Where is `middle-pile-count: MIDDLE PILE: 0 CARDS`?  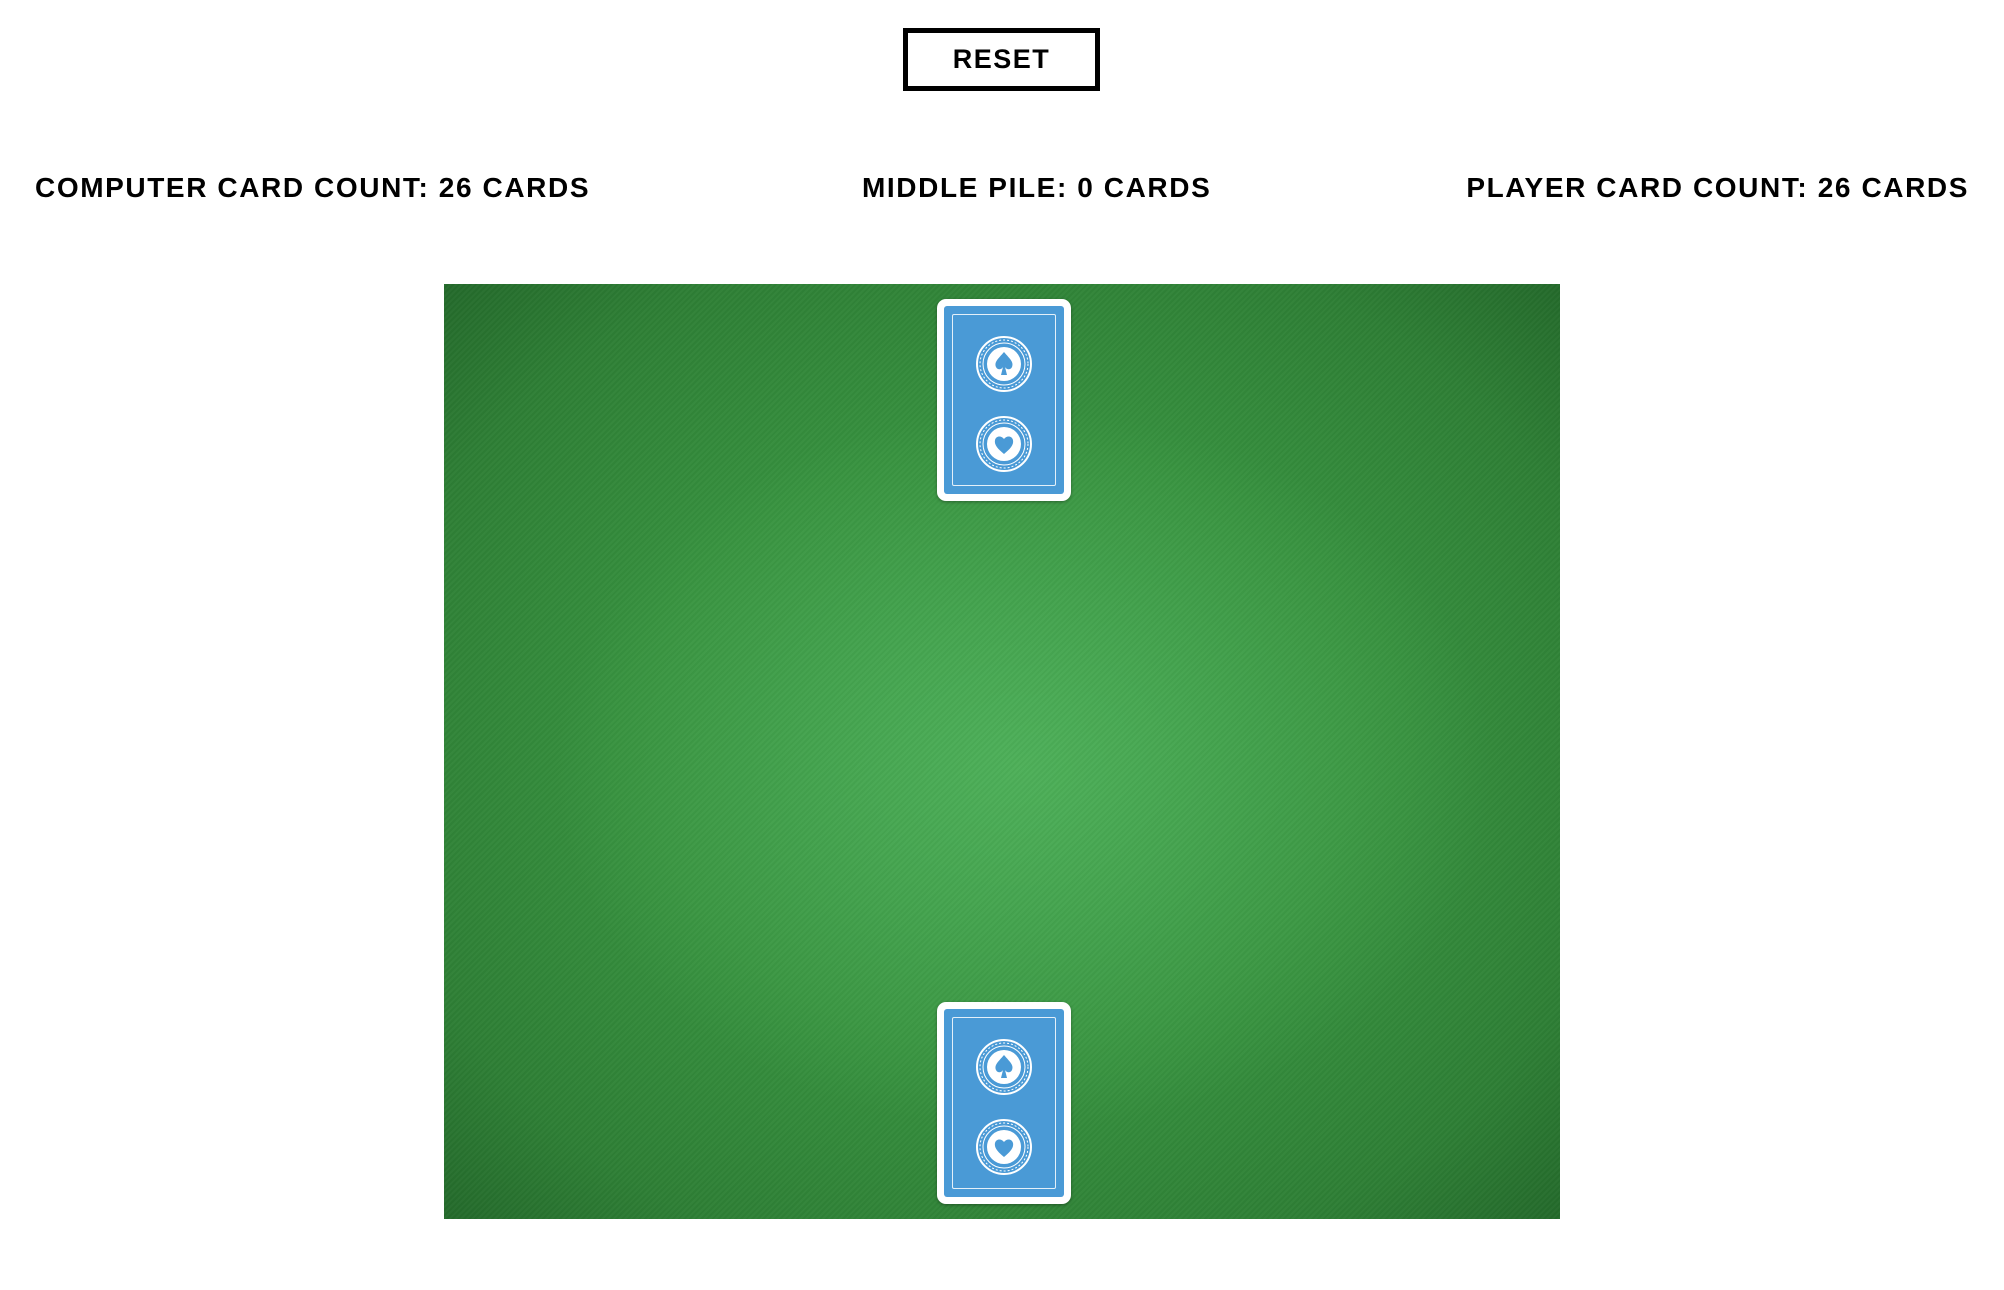
middle-pile-count: MIDDLE PILE: 0 CARDS is located at coordinates (1037, 187).